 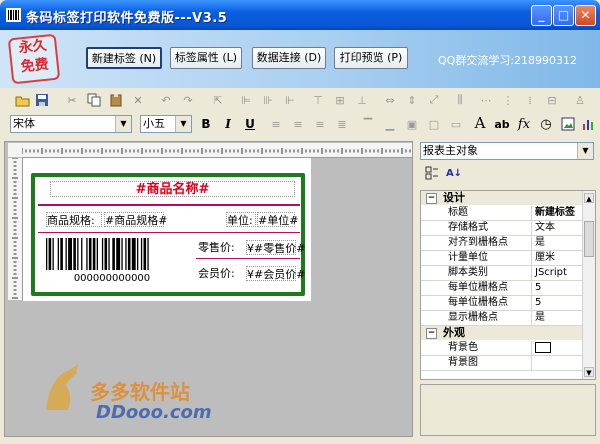 What do you see at coordinates (94, 100) in the screenshot?
I see `copy-icon` at bounding box center [94, 100].